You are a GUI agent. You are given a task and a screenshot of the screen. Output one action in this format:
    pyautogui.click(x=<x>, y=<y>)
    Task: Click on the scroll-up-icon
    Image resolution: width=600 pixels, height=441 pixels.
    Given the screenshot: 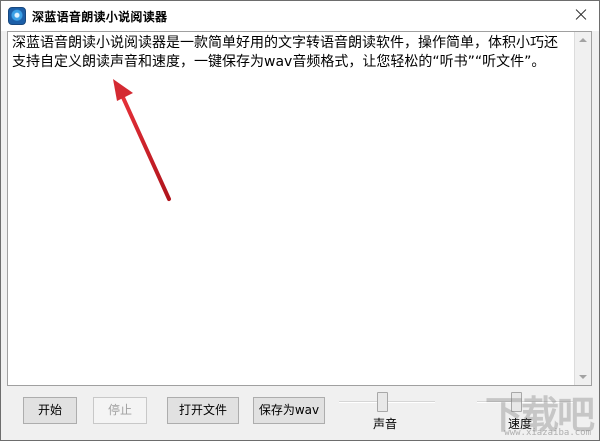 What is the action you would take?
    pyautogui.click(x=583, y=40)
    